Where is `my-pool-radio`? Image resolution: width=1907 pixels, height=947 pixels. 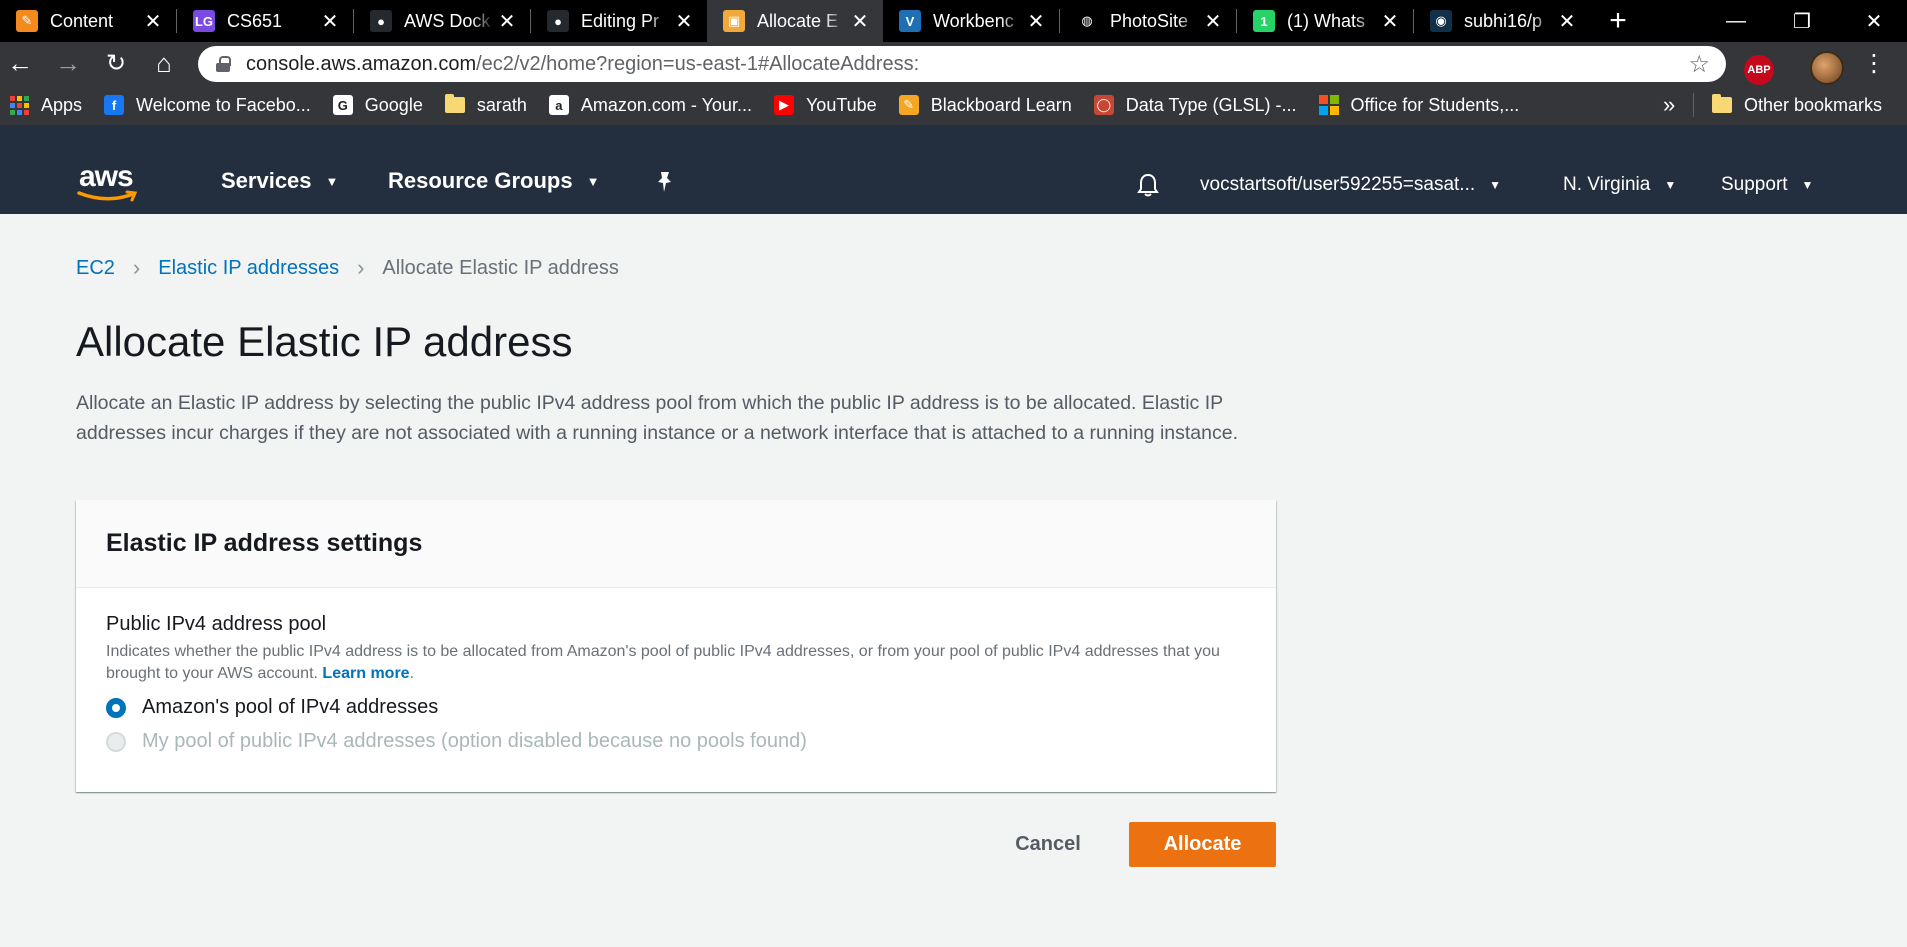
my-pool-radio is located at coordinates (116, 741).